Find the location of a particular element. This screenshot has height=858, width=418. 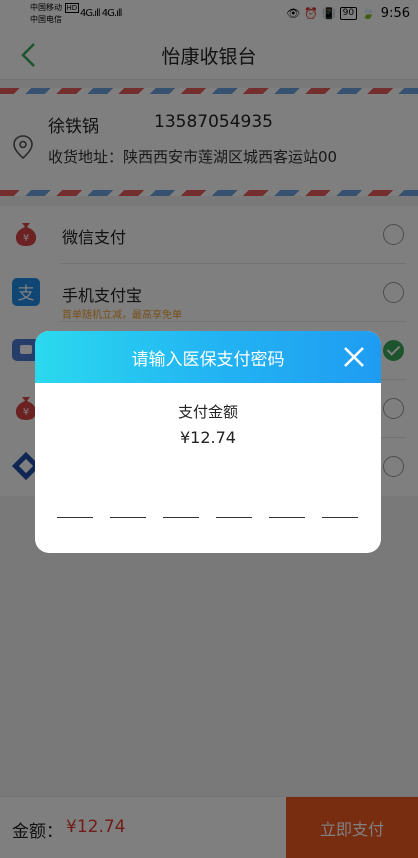

close-icon is located at coordinates (354, 357).